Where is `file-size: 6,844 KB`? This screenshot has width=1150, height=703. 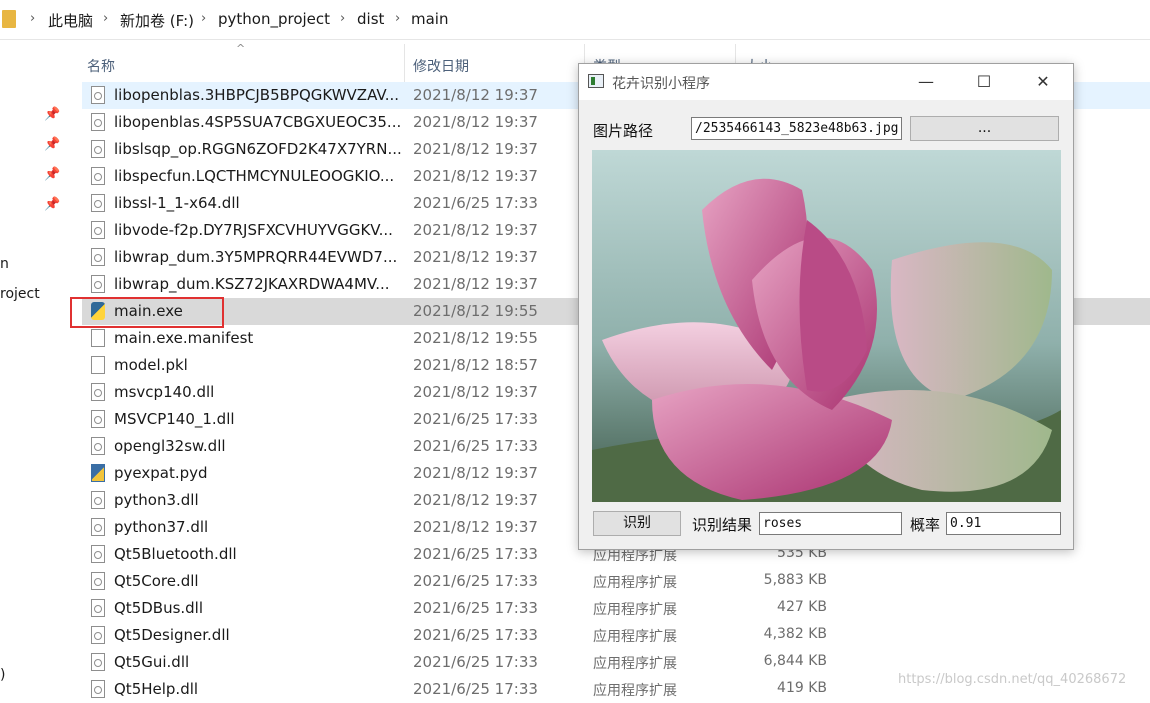 file-size: 6,844 KB is located at coordinates (795, 661).